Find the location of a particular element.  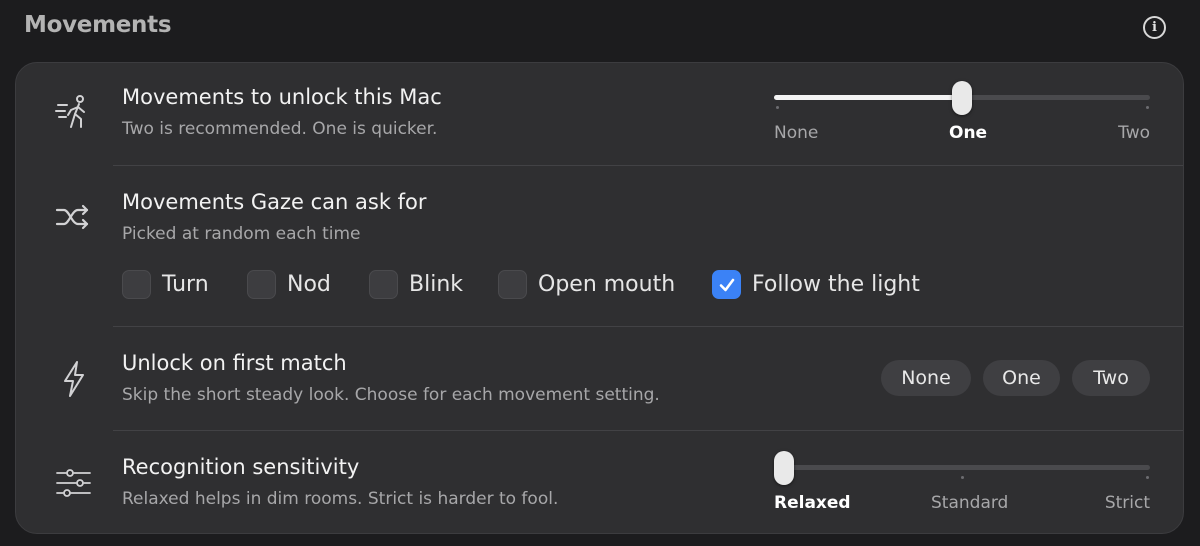

checkbox-follow-the-light: Follow the light is located at coordinates (816, 284).